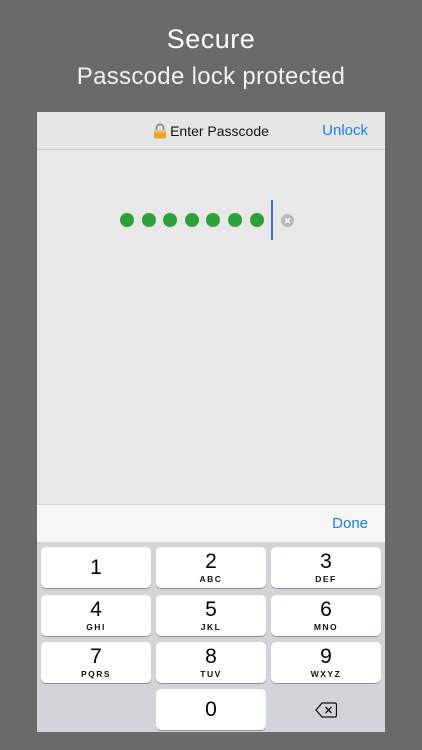 The image size is (422, 750). What do you see at coordinates (211, 579) in the screenshot?
I see `key-letters: ABC` at bounding box center [211, 579].